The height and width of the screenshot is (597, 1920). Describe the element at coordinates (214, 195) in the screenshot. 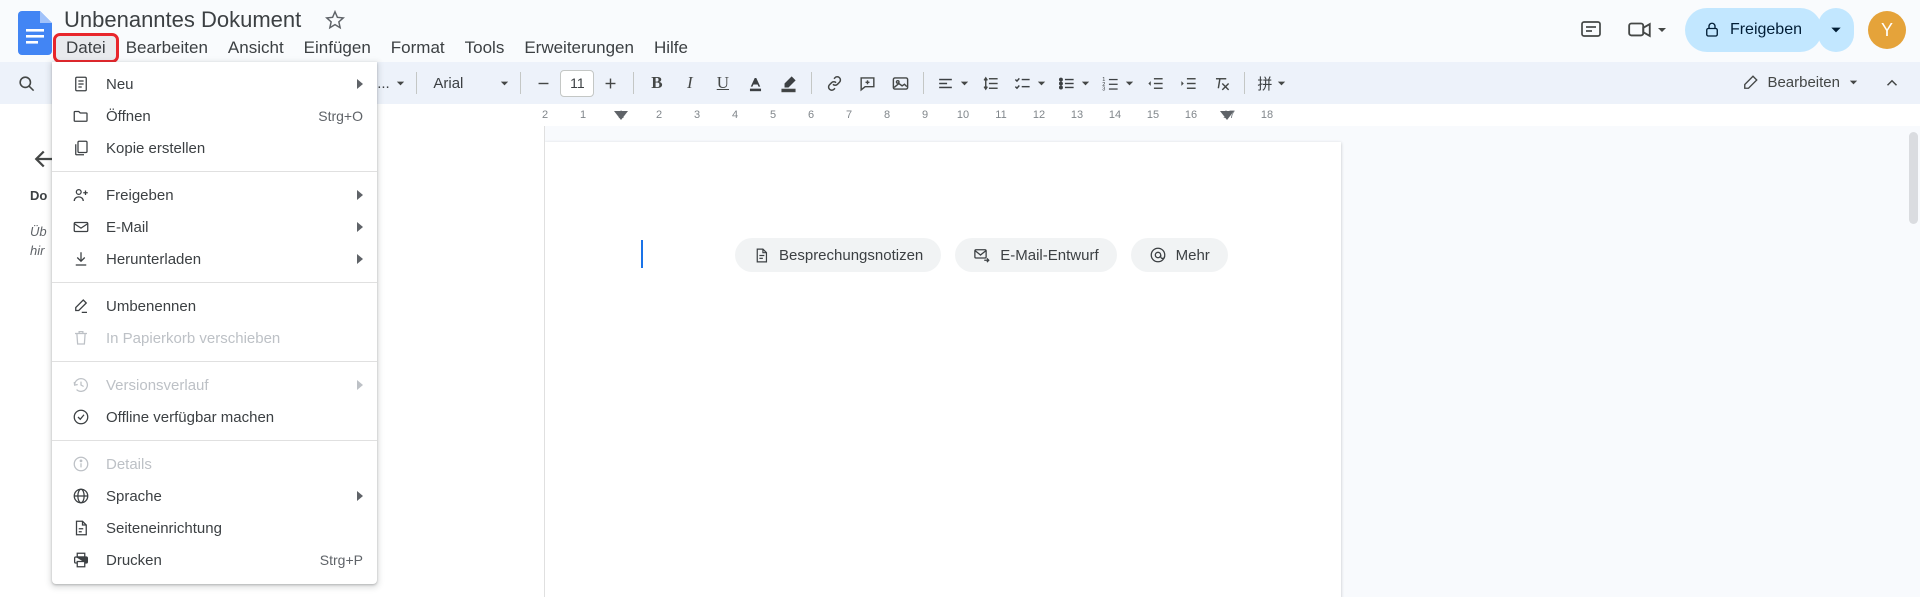

I see `menu-item-freigeben: Freigeben` at that location.